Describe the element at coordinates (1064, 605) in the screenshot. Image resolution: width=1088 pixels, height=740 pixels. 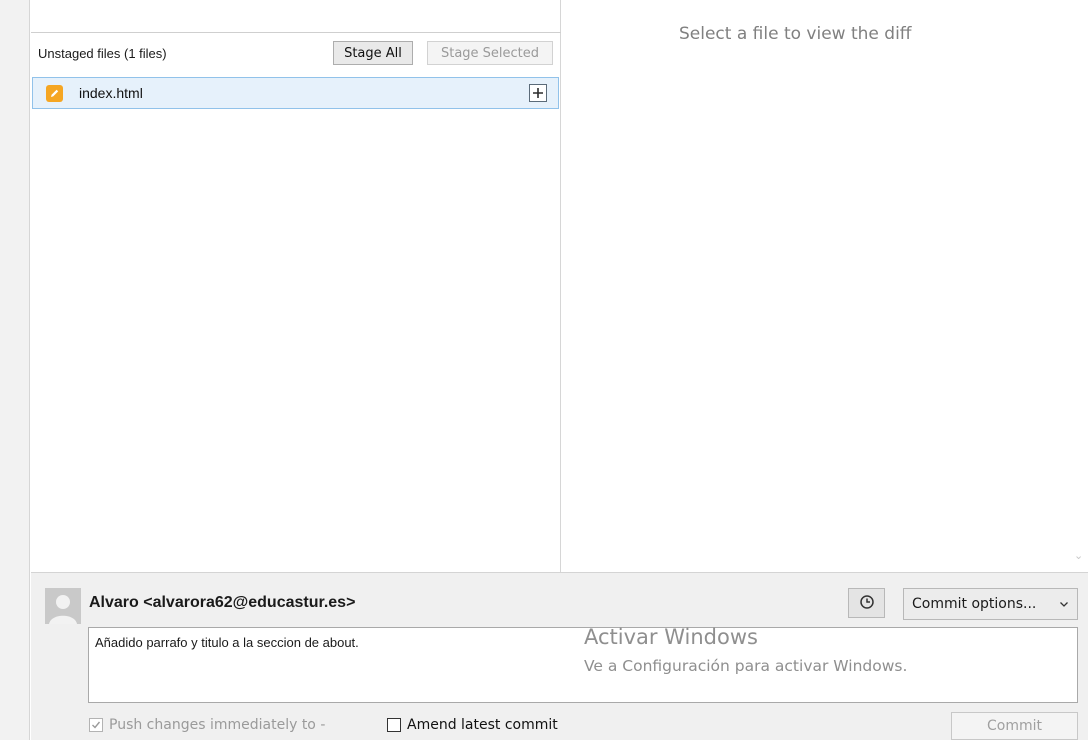
I see `chevron-down-icon` at that location.